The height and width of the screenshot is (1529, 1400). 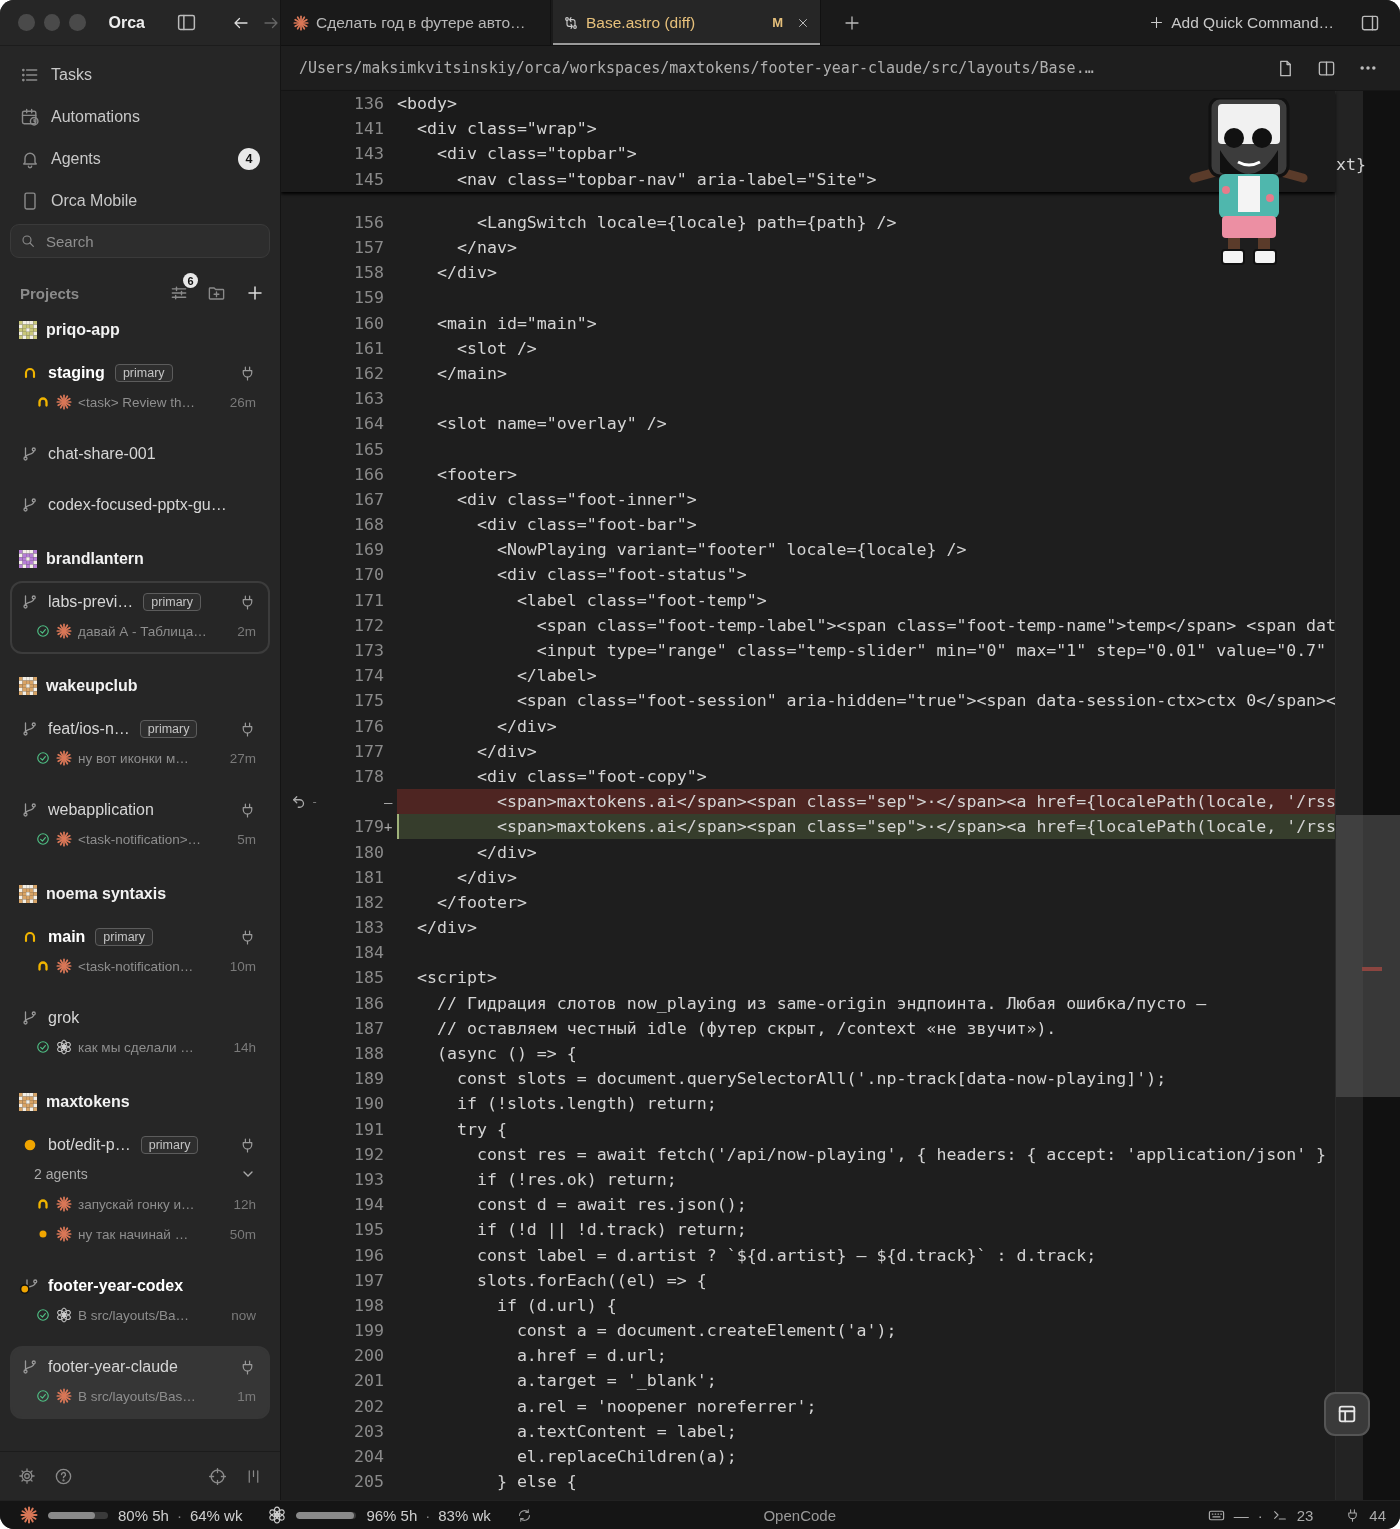 What do you see at coordinates (368, 424) in the screenshot?
I see `line-number: 164` at bounding box center [368, 424].